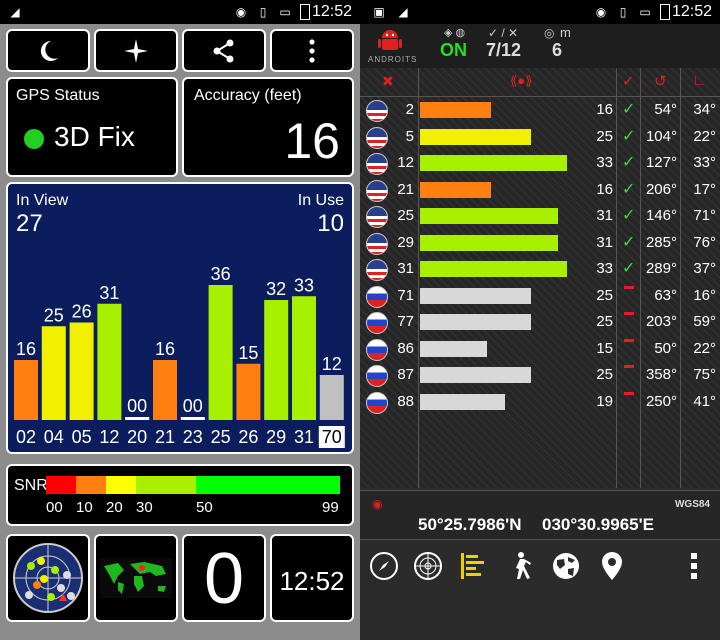  What do you see at coordinates (405, 374) in the screenshot?
I see `satellite-prn: 87` at bounding box center [405, 374].